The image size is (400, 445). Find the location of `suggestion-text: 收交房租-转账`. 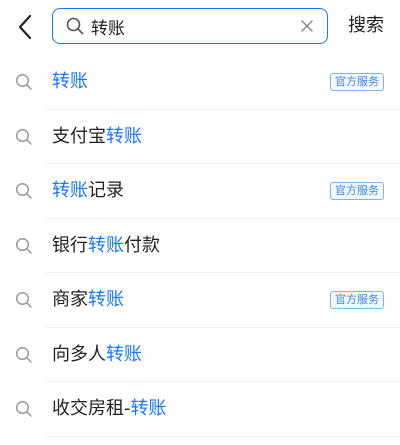

suggestion-text: 收交房租-转账 is located at coordinates (109, 409).